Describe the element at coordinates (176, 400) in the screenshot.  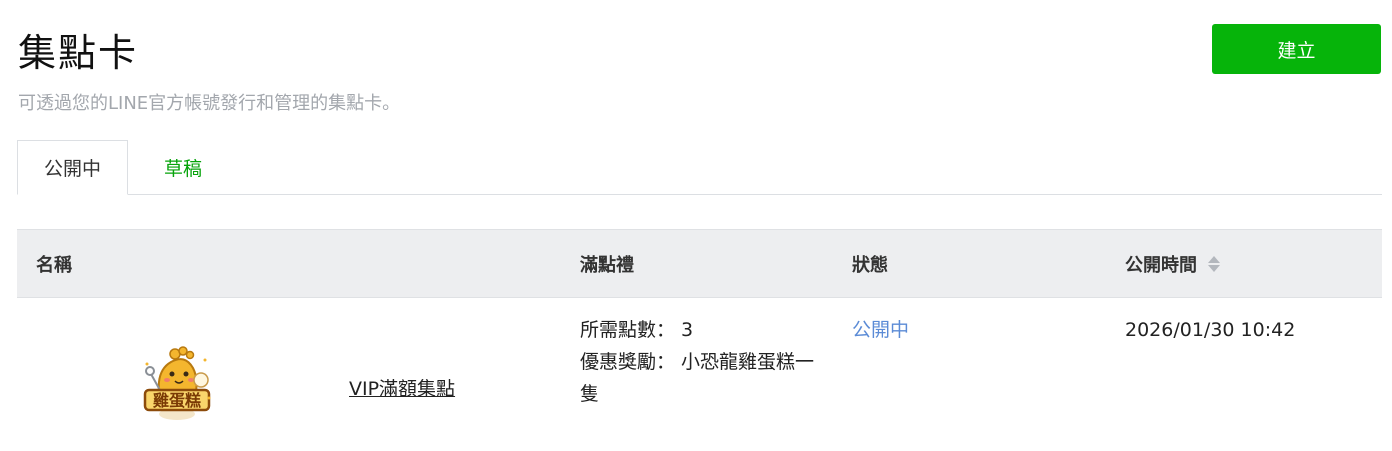
I see `thumbnail-text: 雞蛋糕` at that location.